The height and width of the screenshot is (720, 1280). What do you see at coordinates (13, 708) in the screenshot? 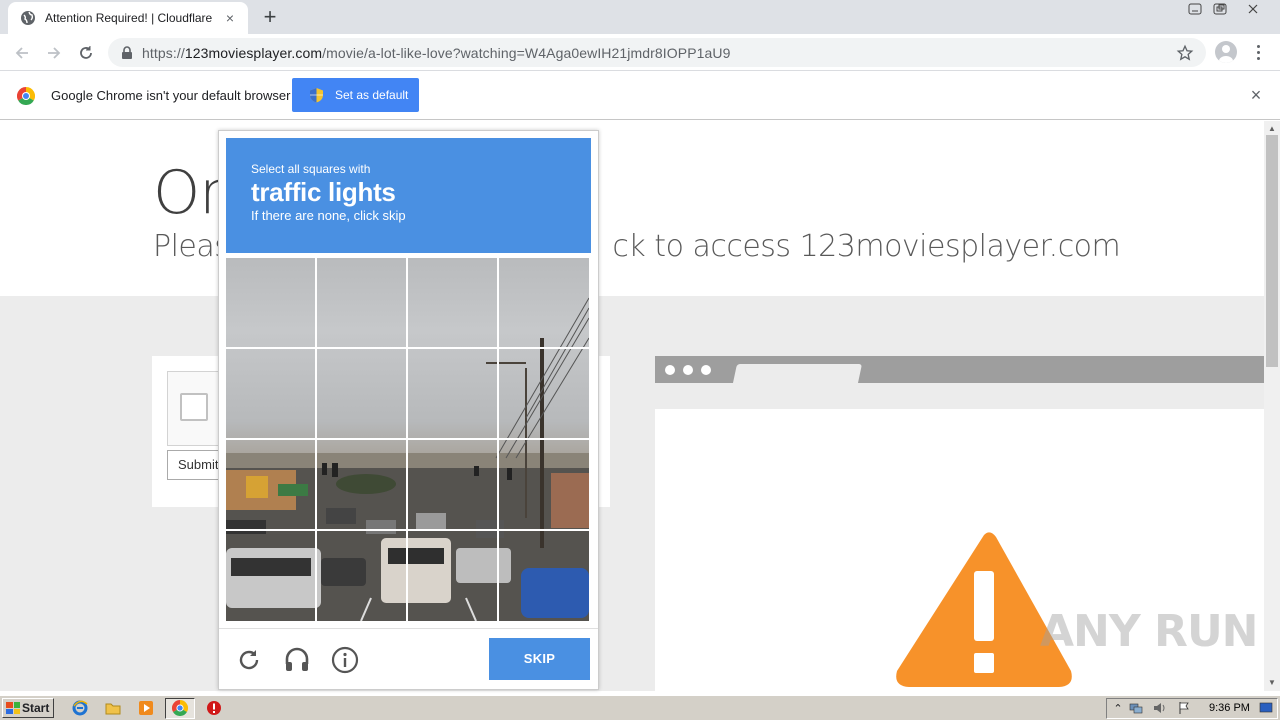
I see `windows-logo-icon` at bounding box center [13, 708].